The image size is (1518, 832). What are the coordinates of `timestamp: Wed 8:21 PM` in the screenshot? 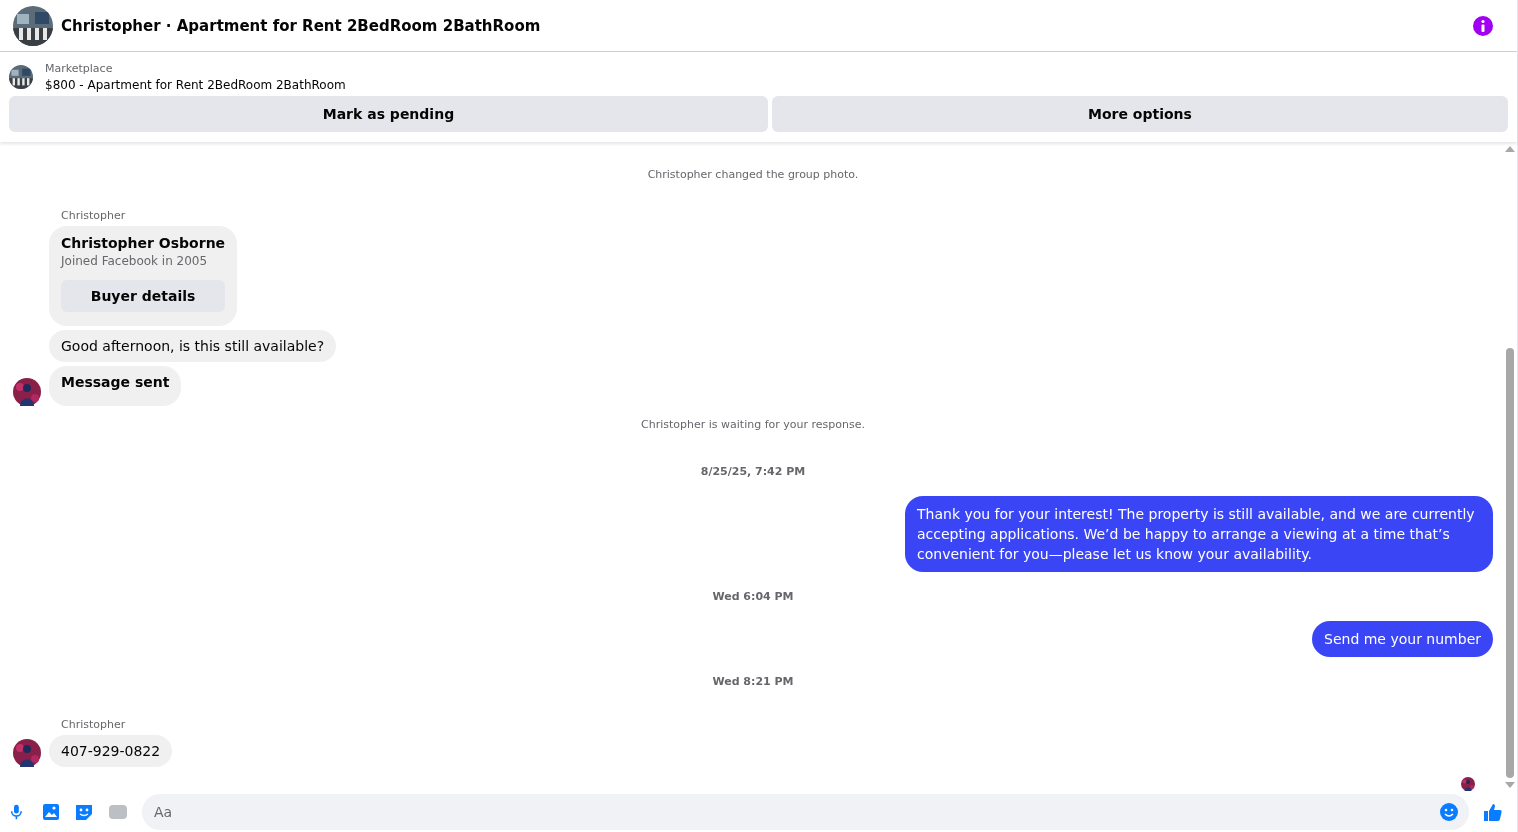 It's located at (753, 681).